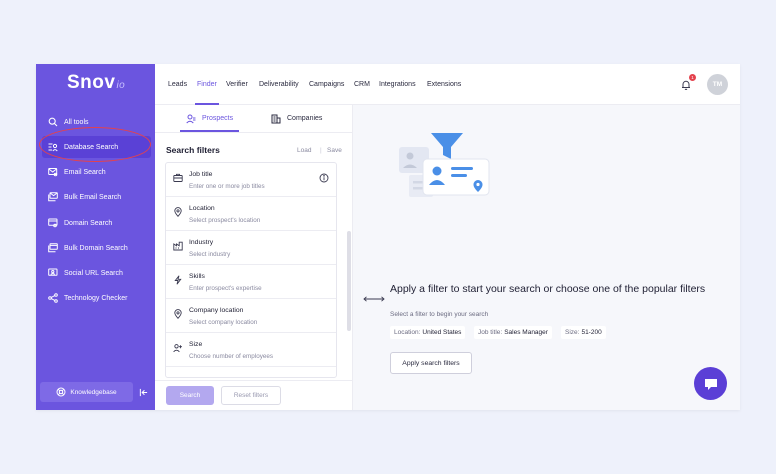 The width and height of the screenshot is (776, 474). Describe the element at coordinates (53, 298) in the screenshot. I see `share-icon` at that location.